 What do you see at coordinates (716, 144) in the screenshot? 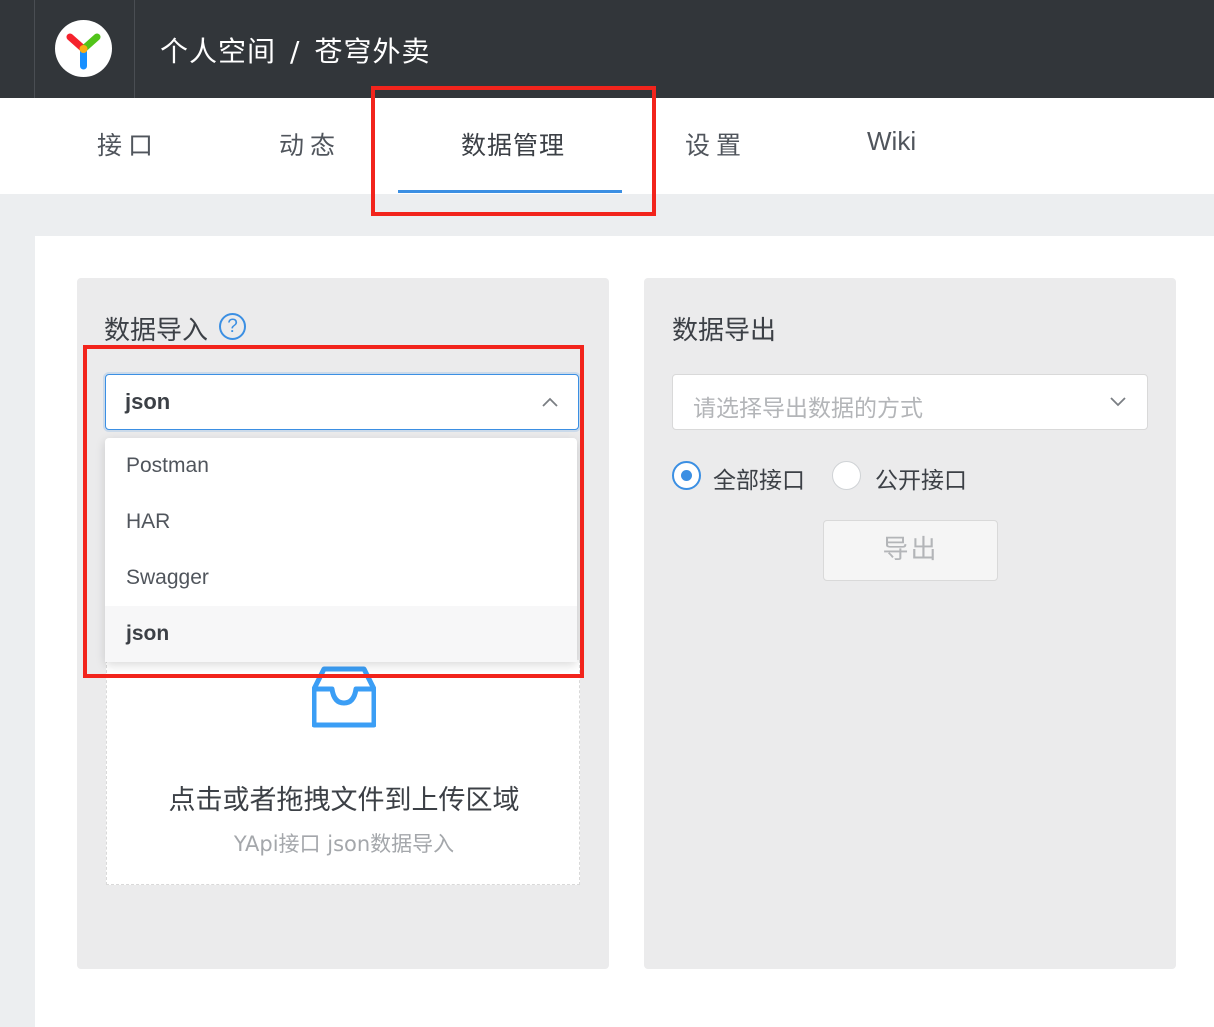
I see `tab-settings: 设置` at bounding box center [716, 144].